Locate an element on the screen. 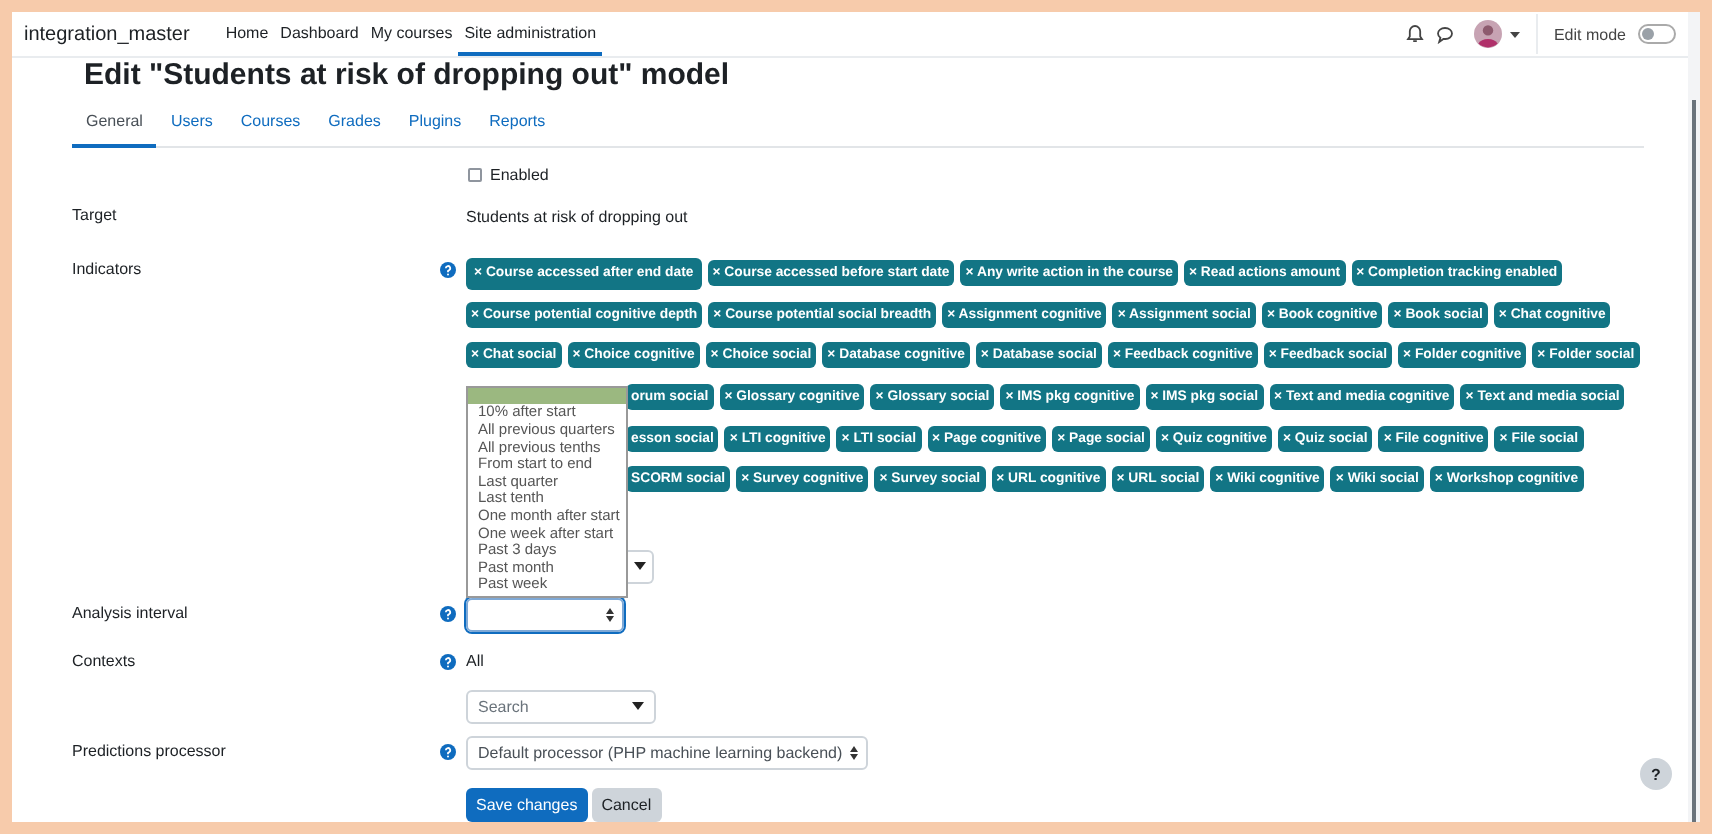  tab: Grades is located at coordinates (354, 122).